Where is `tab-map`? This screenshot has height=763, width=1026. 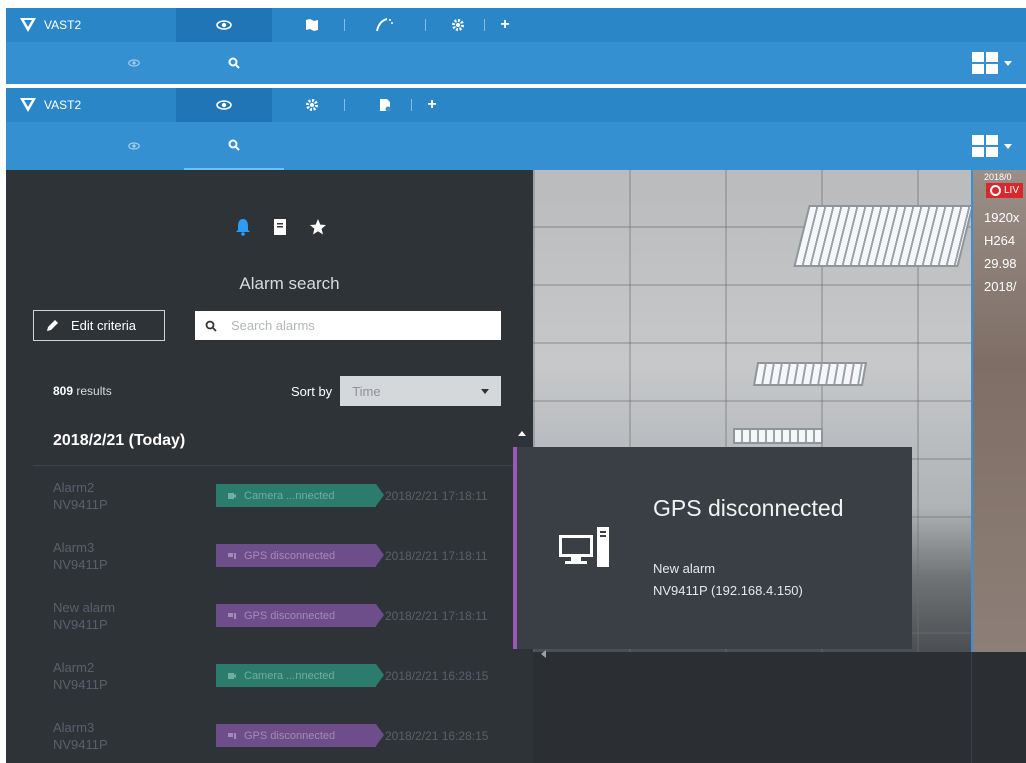 tab-map is located at coordinates (312, 25).